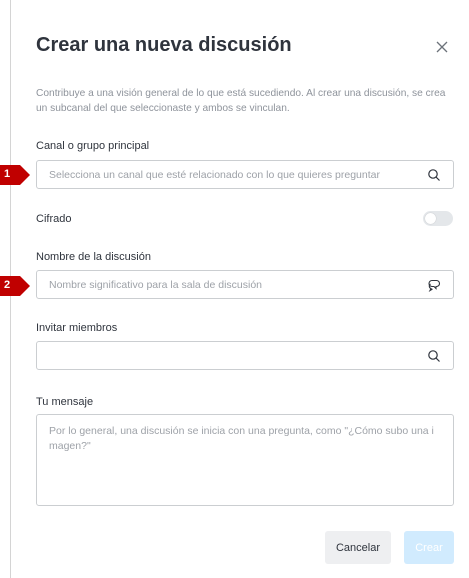  Describe the element at coordinates (358, 547) in the screenshot. I see `cancel-button: Cancelar` at that location.